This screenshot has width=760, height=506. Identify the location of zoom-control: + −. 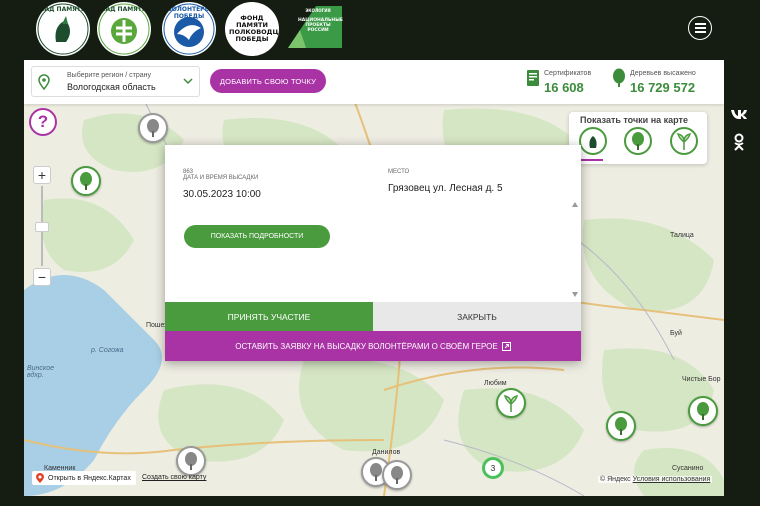
(42, 226).